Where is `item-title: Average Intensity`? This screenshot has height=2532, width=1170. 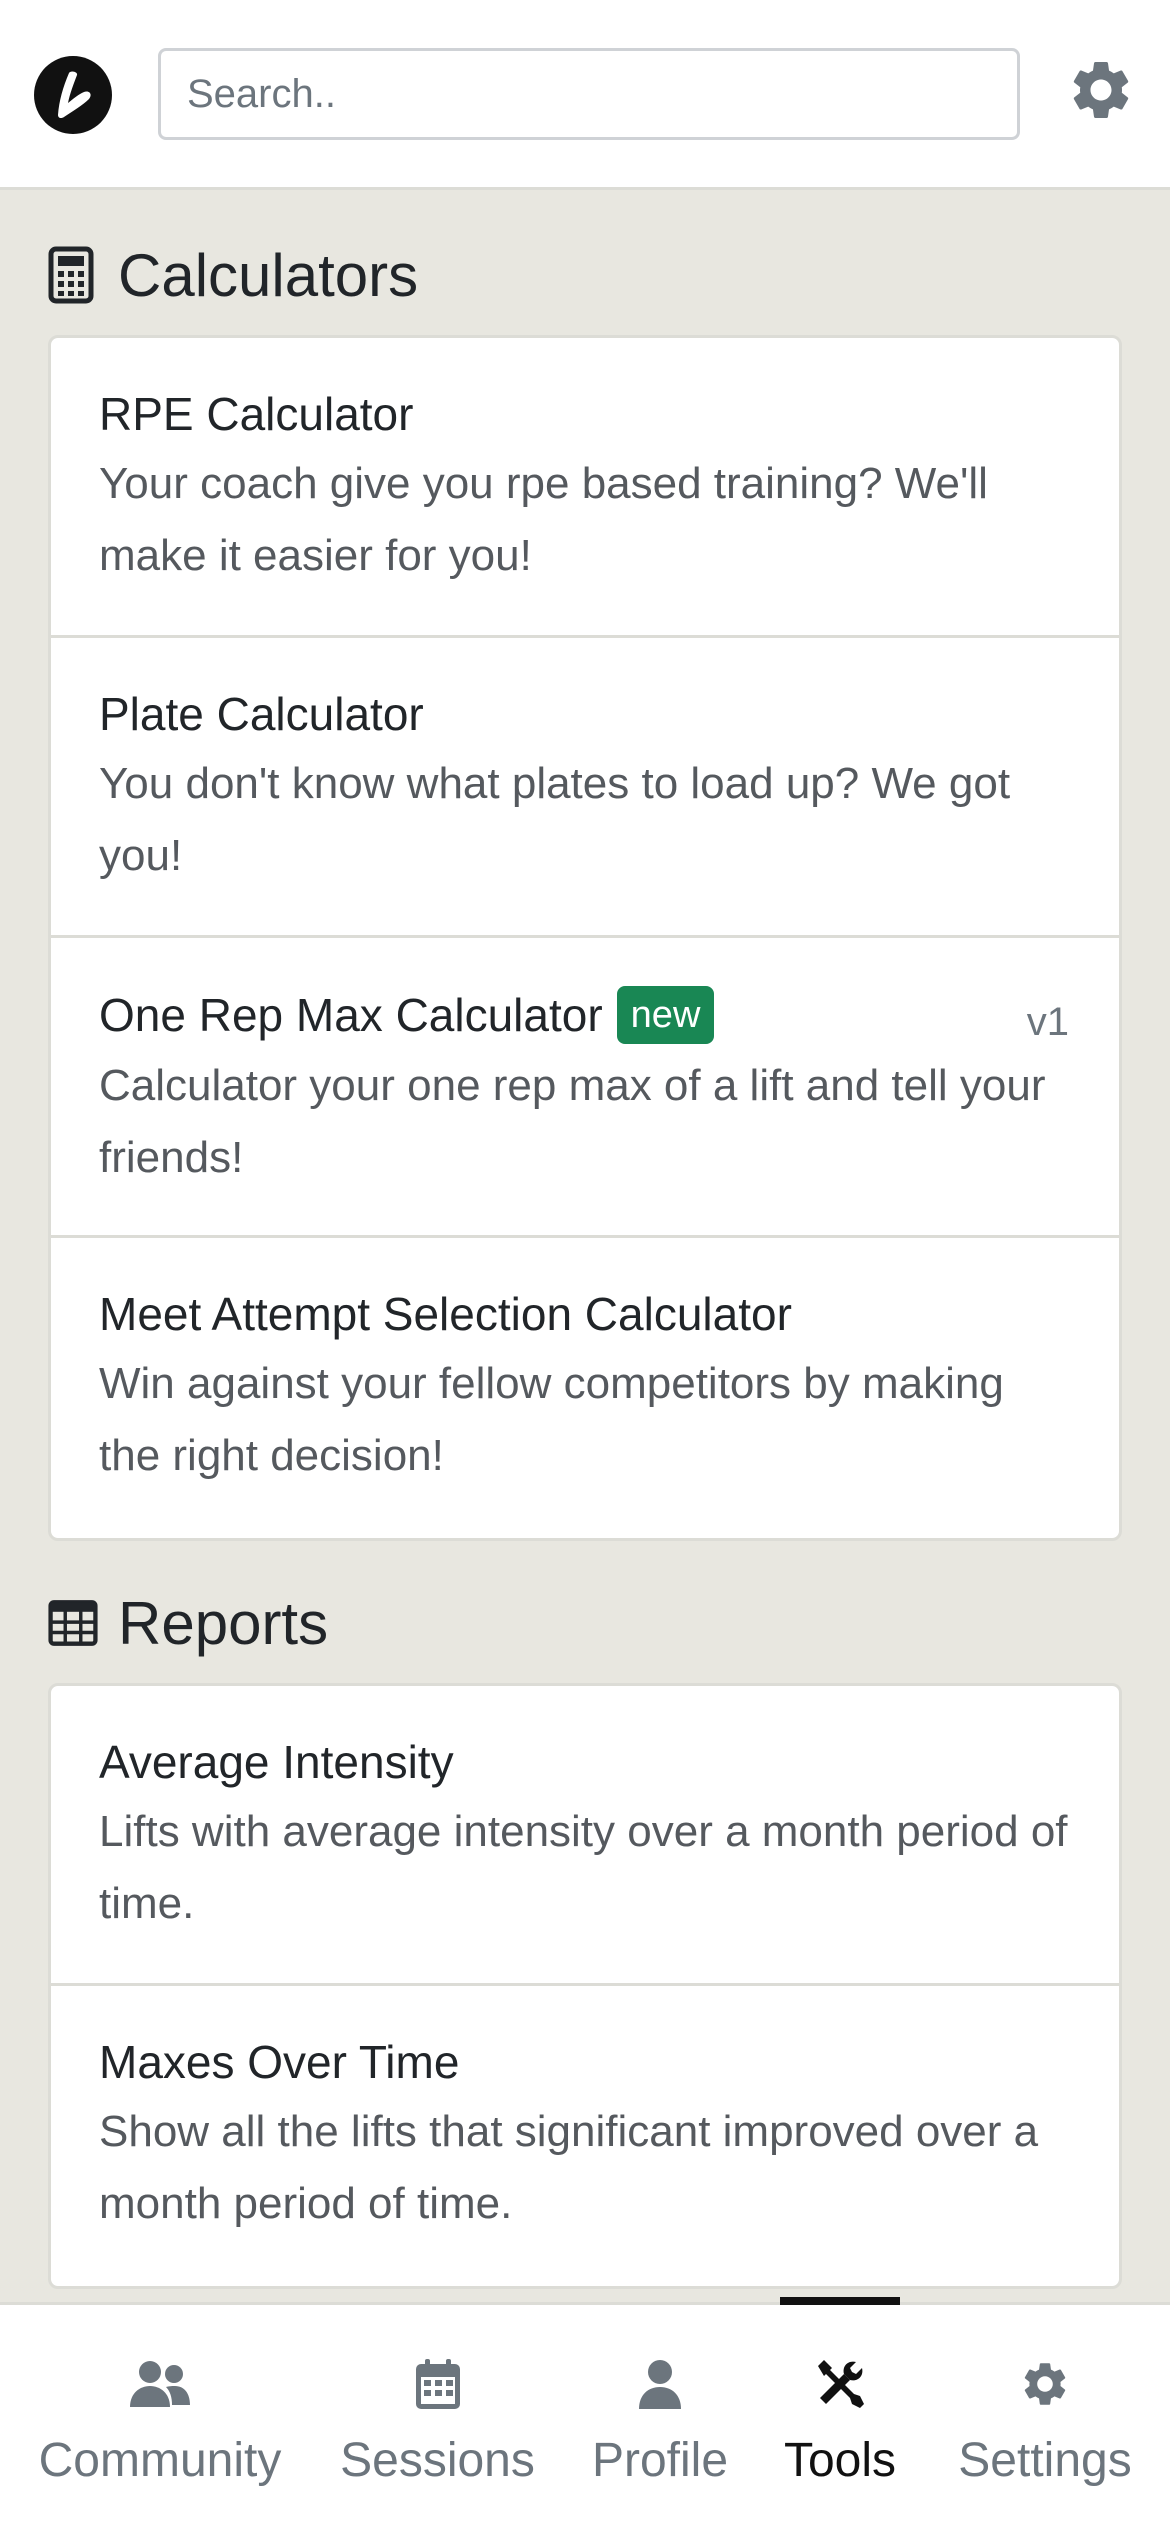 item-title: Average Intensity is located at coordinates (276, 1762).